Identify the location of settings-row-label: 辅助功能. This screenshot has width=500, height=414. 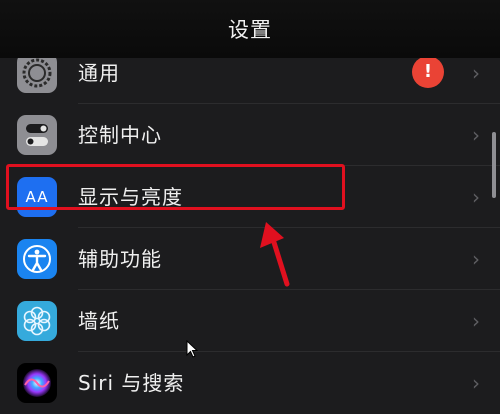
(120, 259).